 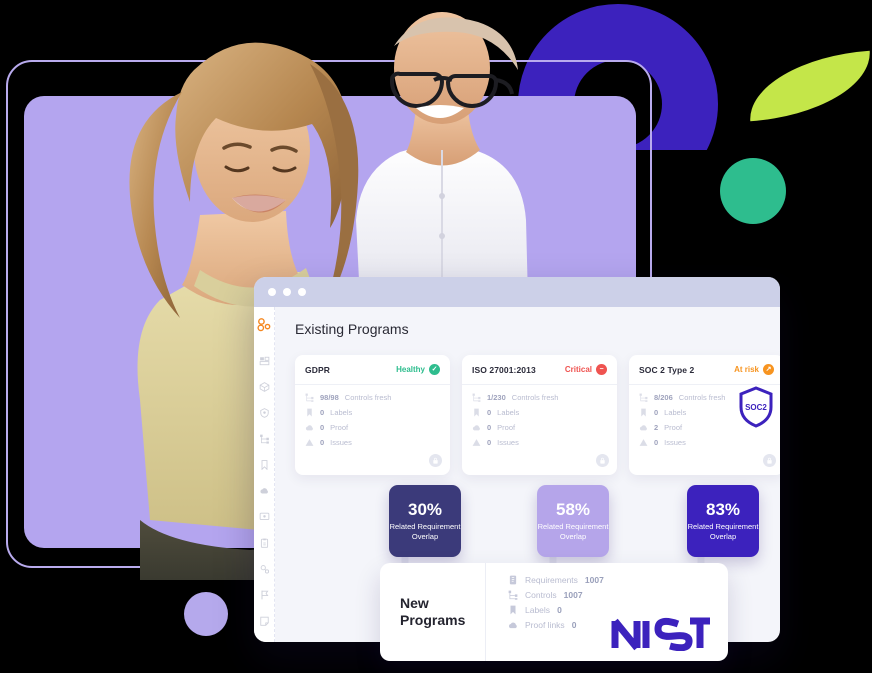 What do you see at coordinates (264, 324) in the screenshot?
I see `app-logo-icon` at bounding box center [264, 324].